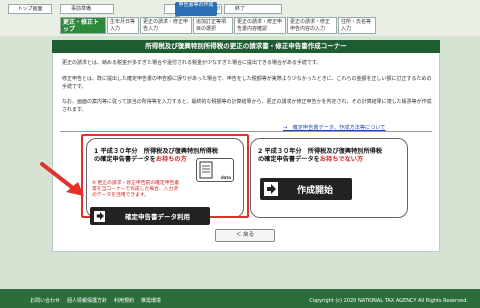 Image resolution: width=480 pixels, height=308 pixels. What do you see at coordinates (246, 46) in the screenshot?
I see `page-title: 所得税及び復興特別所得税の更正の請求書・修正申告書作成コーナー` at bounding box center [246, 46].